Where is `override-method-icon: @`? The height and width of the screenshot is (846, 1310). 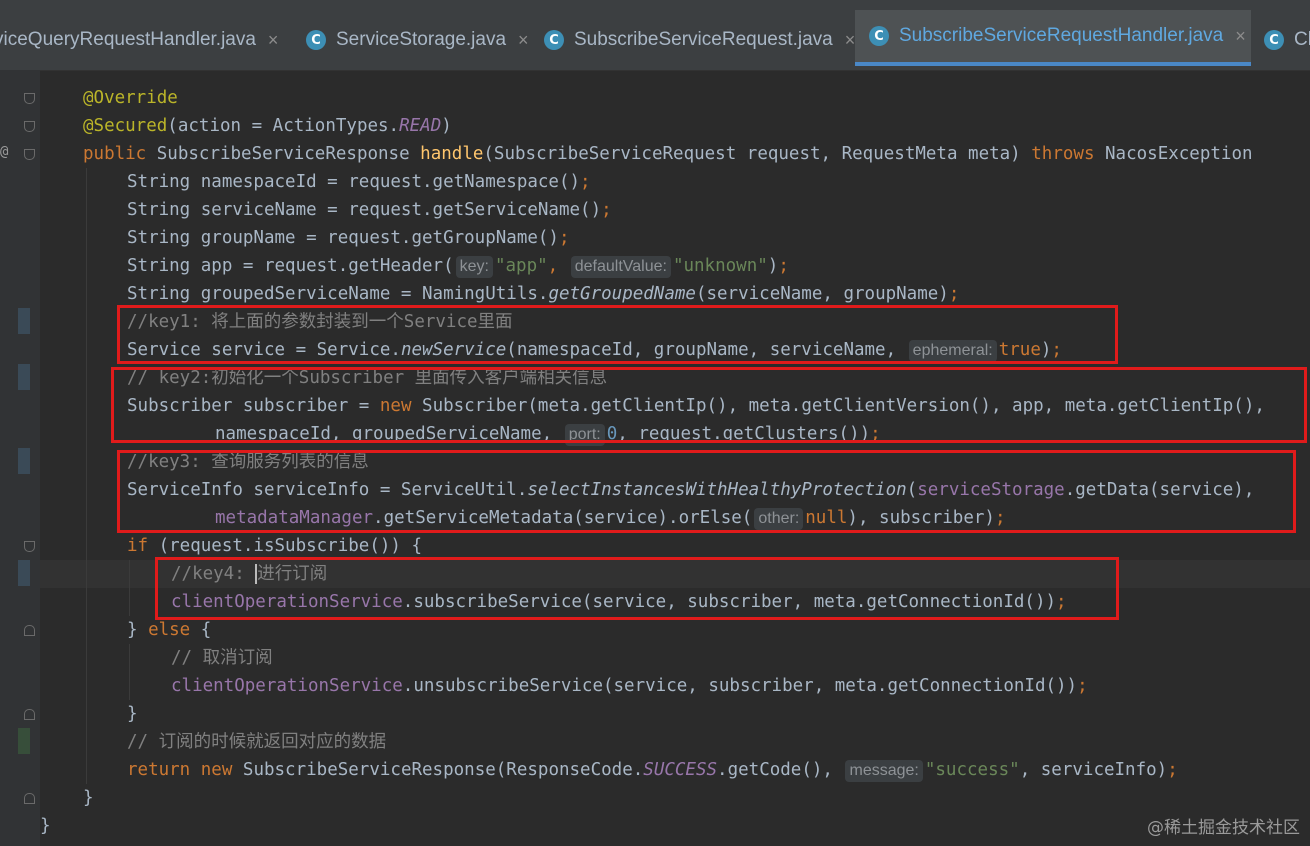
override-method-icon: @ is located at coordinates (4, 152).